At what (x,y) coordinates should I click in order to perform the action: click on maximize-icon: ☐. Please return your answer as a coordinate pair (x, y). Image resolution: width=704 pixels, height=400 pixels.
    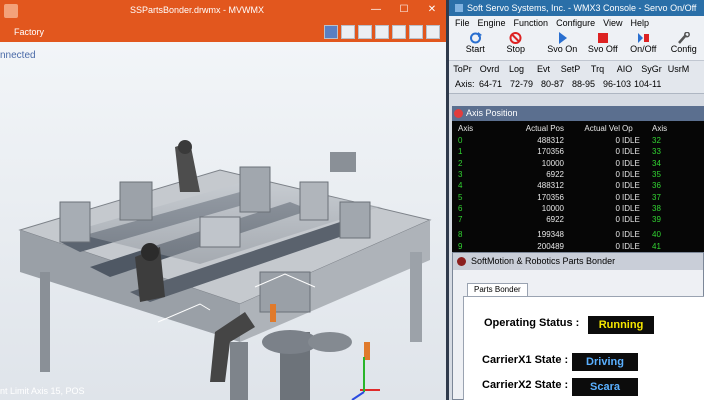
    Looking at the image, I should click on (404, 10).